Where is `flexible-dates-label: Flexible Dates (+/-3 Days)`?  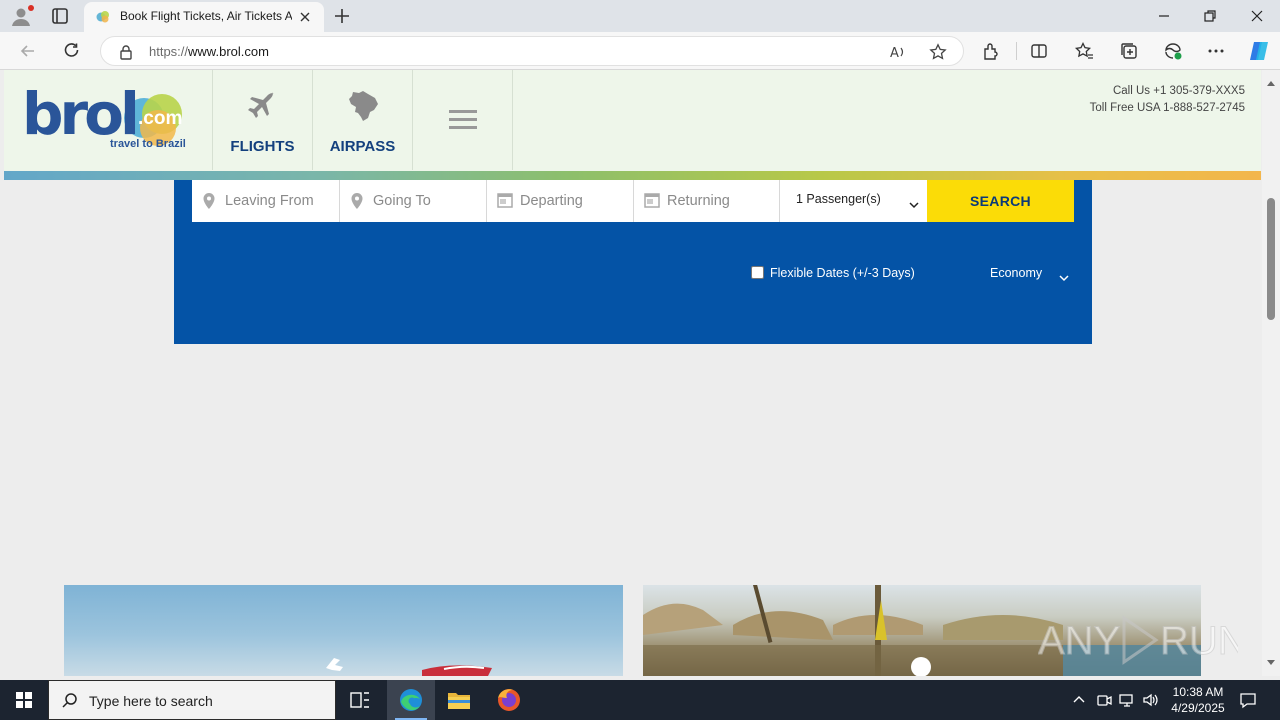 flexible-dates-label: Flexible Dates (+/-3 Days) is located at coordinates (842, 273).